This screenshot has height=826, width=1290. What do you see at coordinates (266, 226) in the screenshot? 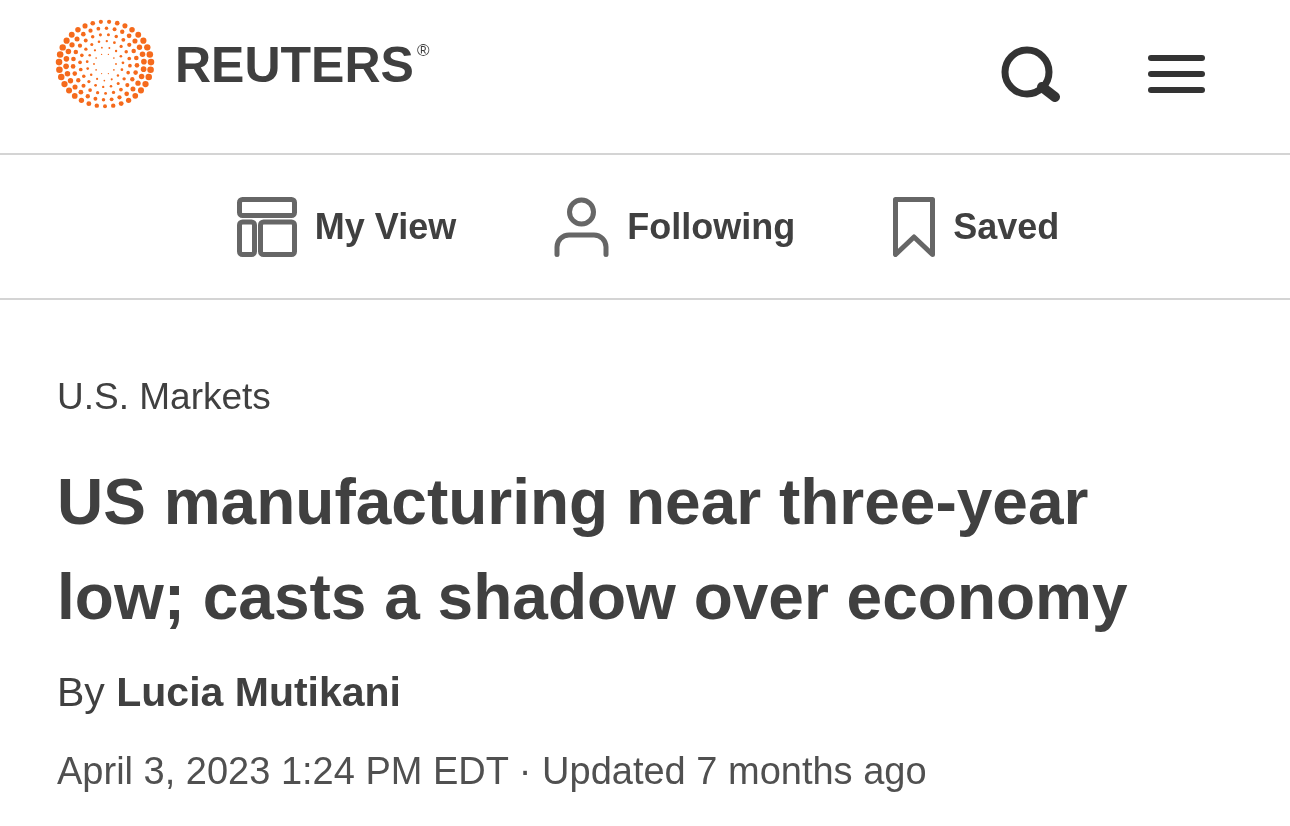
I see `layout-icon` at bounding box center [266, 226].